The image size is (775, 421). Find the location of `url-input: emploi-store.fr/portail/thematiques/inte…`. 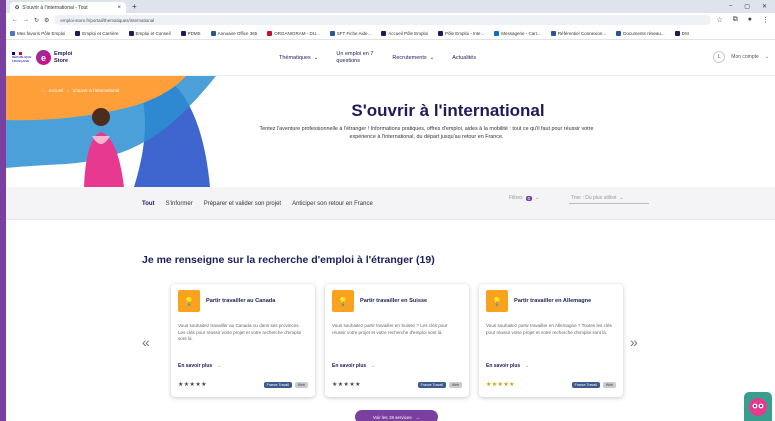

url-input: emploi-store.fr/portail/thematiques/inte… is located at coordinates (383, 20).